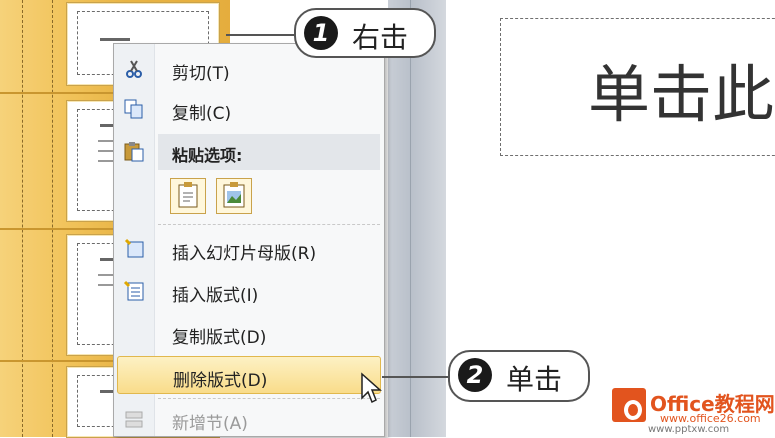 Image resolution: width=775 pixels, height=438 pixels. Describe the element at coordinates (210, 424) in the screenshot. I see `menu-item-label: 新增节(A)` at that location.